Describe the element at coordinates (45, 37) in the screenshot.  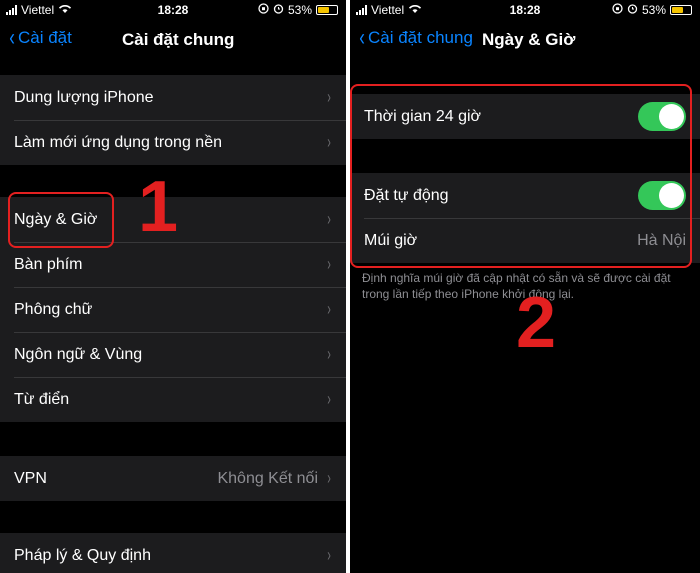
I see `back-label: Cài đặt` at that location.